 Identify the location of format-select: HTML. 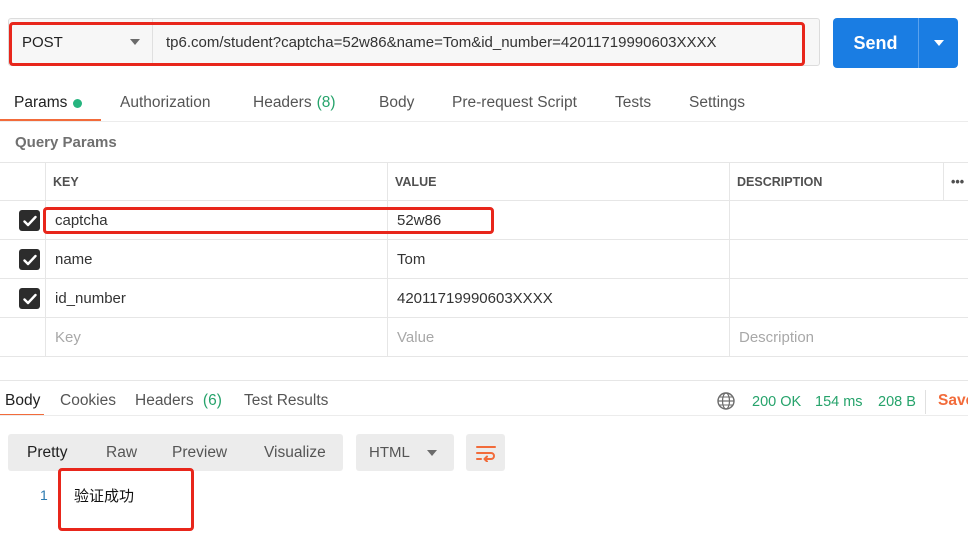
(405, 452).